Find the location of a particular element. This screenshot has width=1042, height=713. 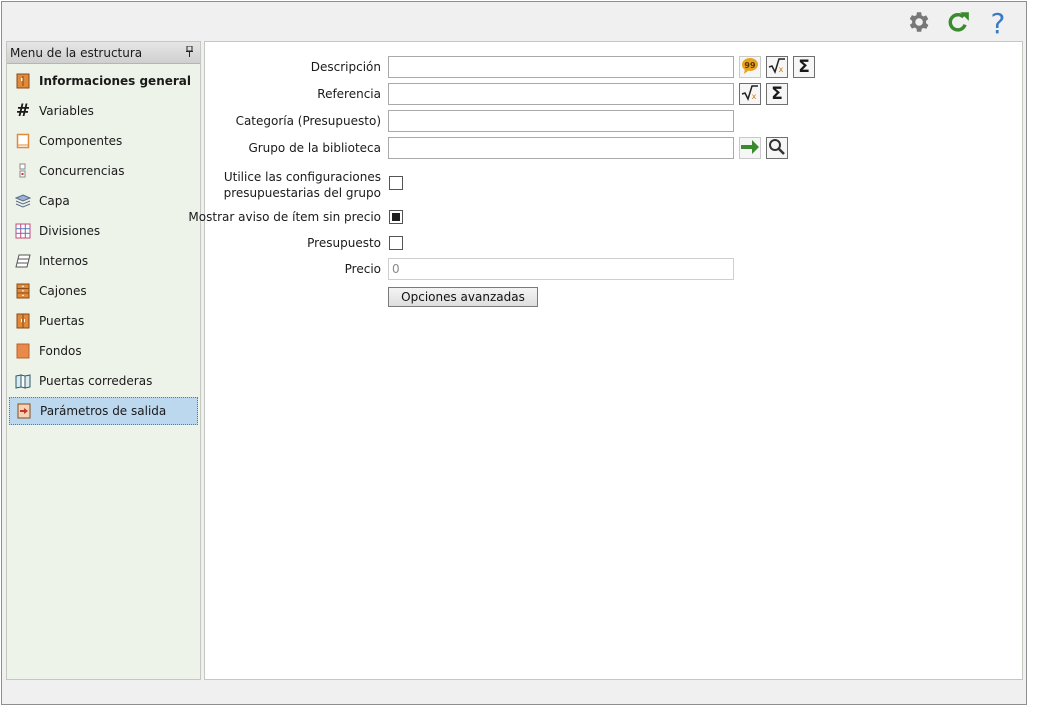

descripcion-label: Descripción is located at coordinates (345, 67).